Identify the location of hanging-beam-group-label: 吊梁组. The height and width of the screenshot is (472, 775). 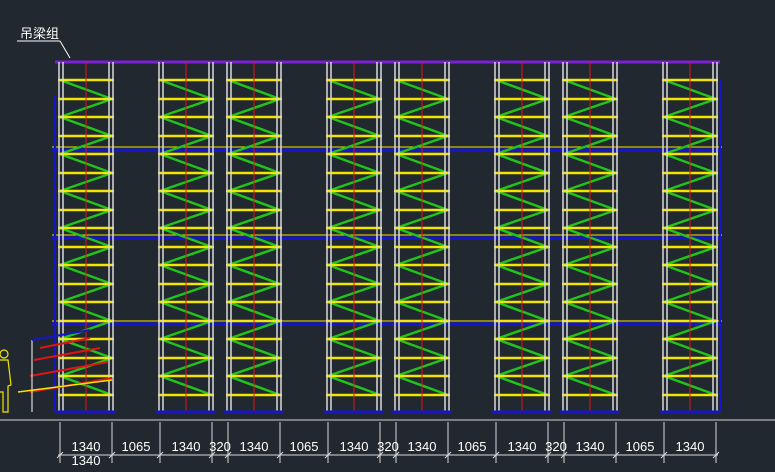
(39, 34).